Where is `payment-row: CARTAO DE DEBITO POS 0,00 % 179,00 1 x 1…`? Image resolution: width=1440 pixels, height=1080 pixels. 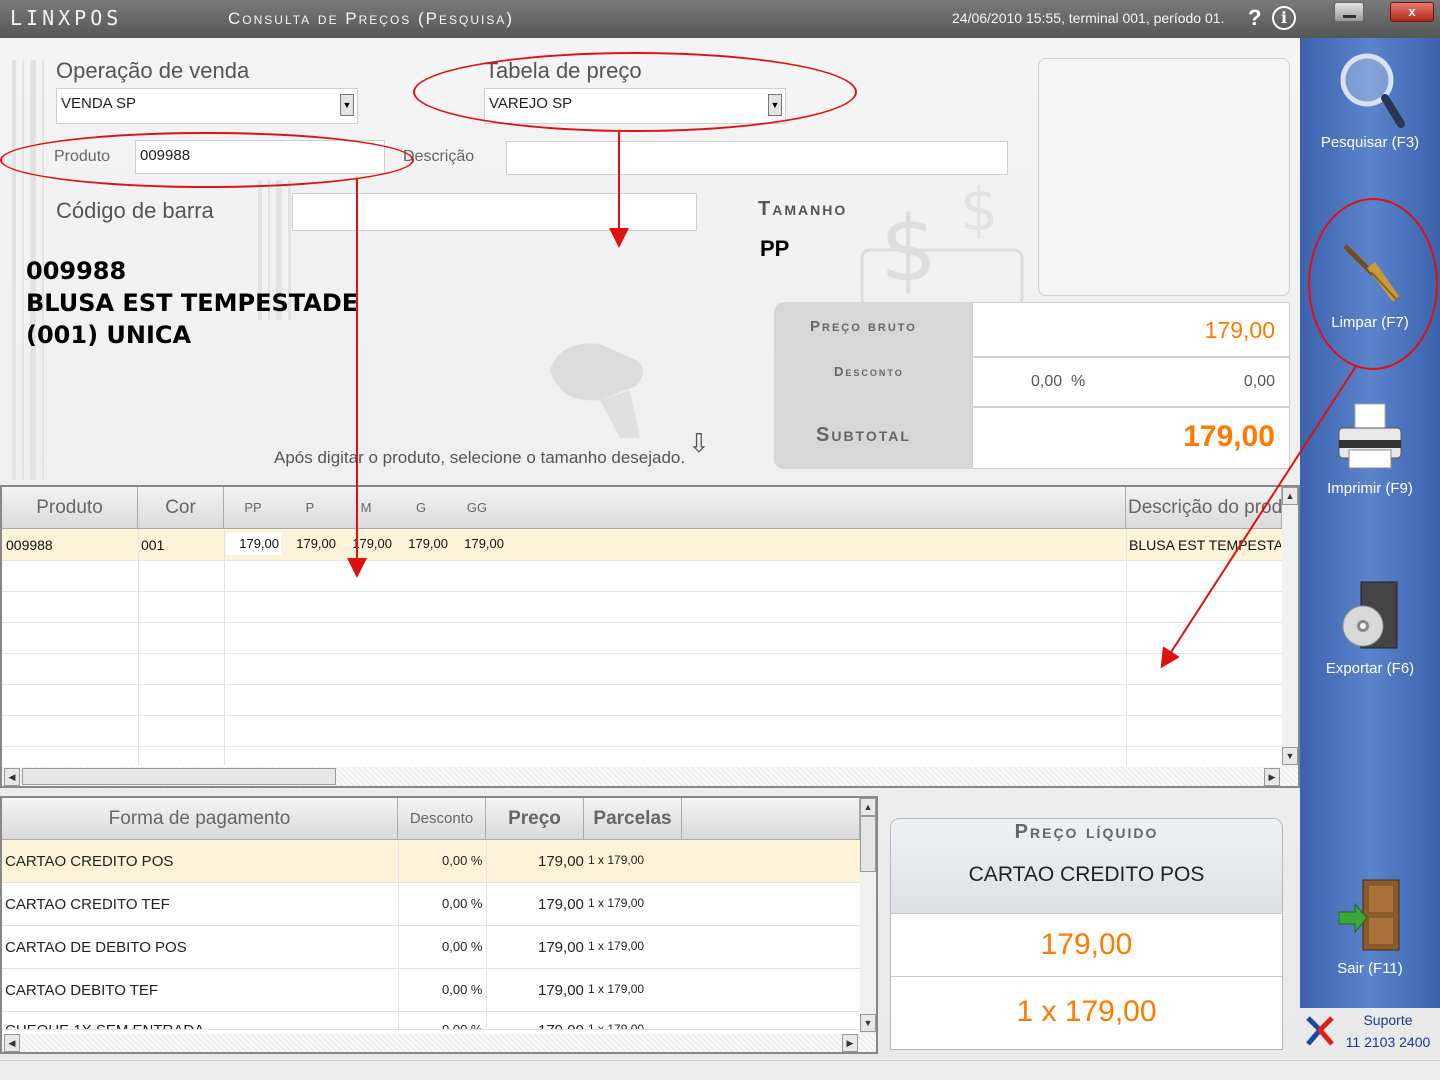 payment-row: CARTAO DE DEBITO POS 0,00 % 179,00 1 x 1… is located at coordinates (431, 947).